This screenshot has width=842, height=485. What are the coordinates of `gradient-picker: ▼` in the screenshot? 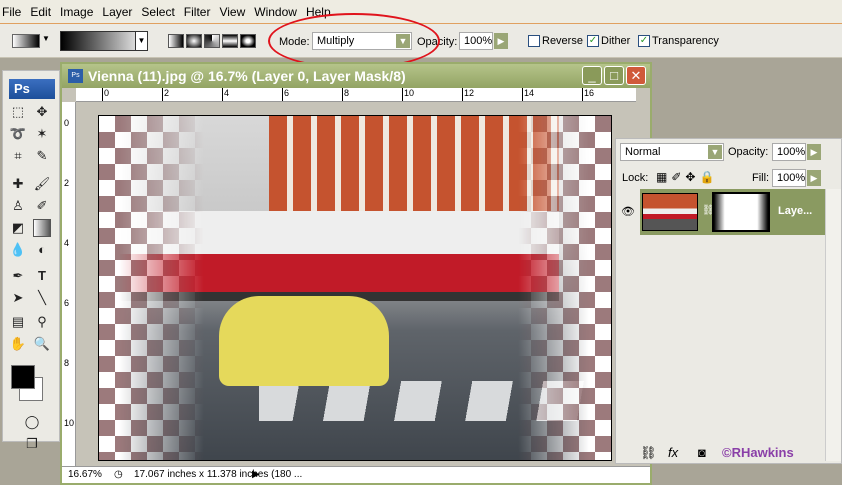 It's located at (104, 41).